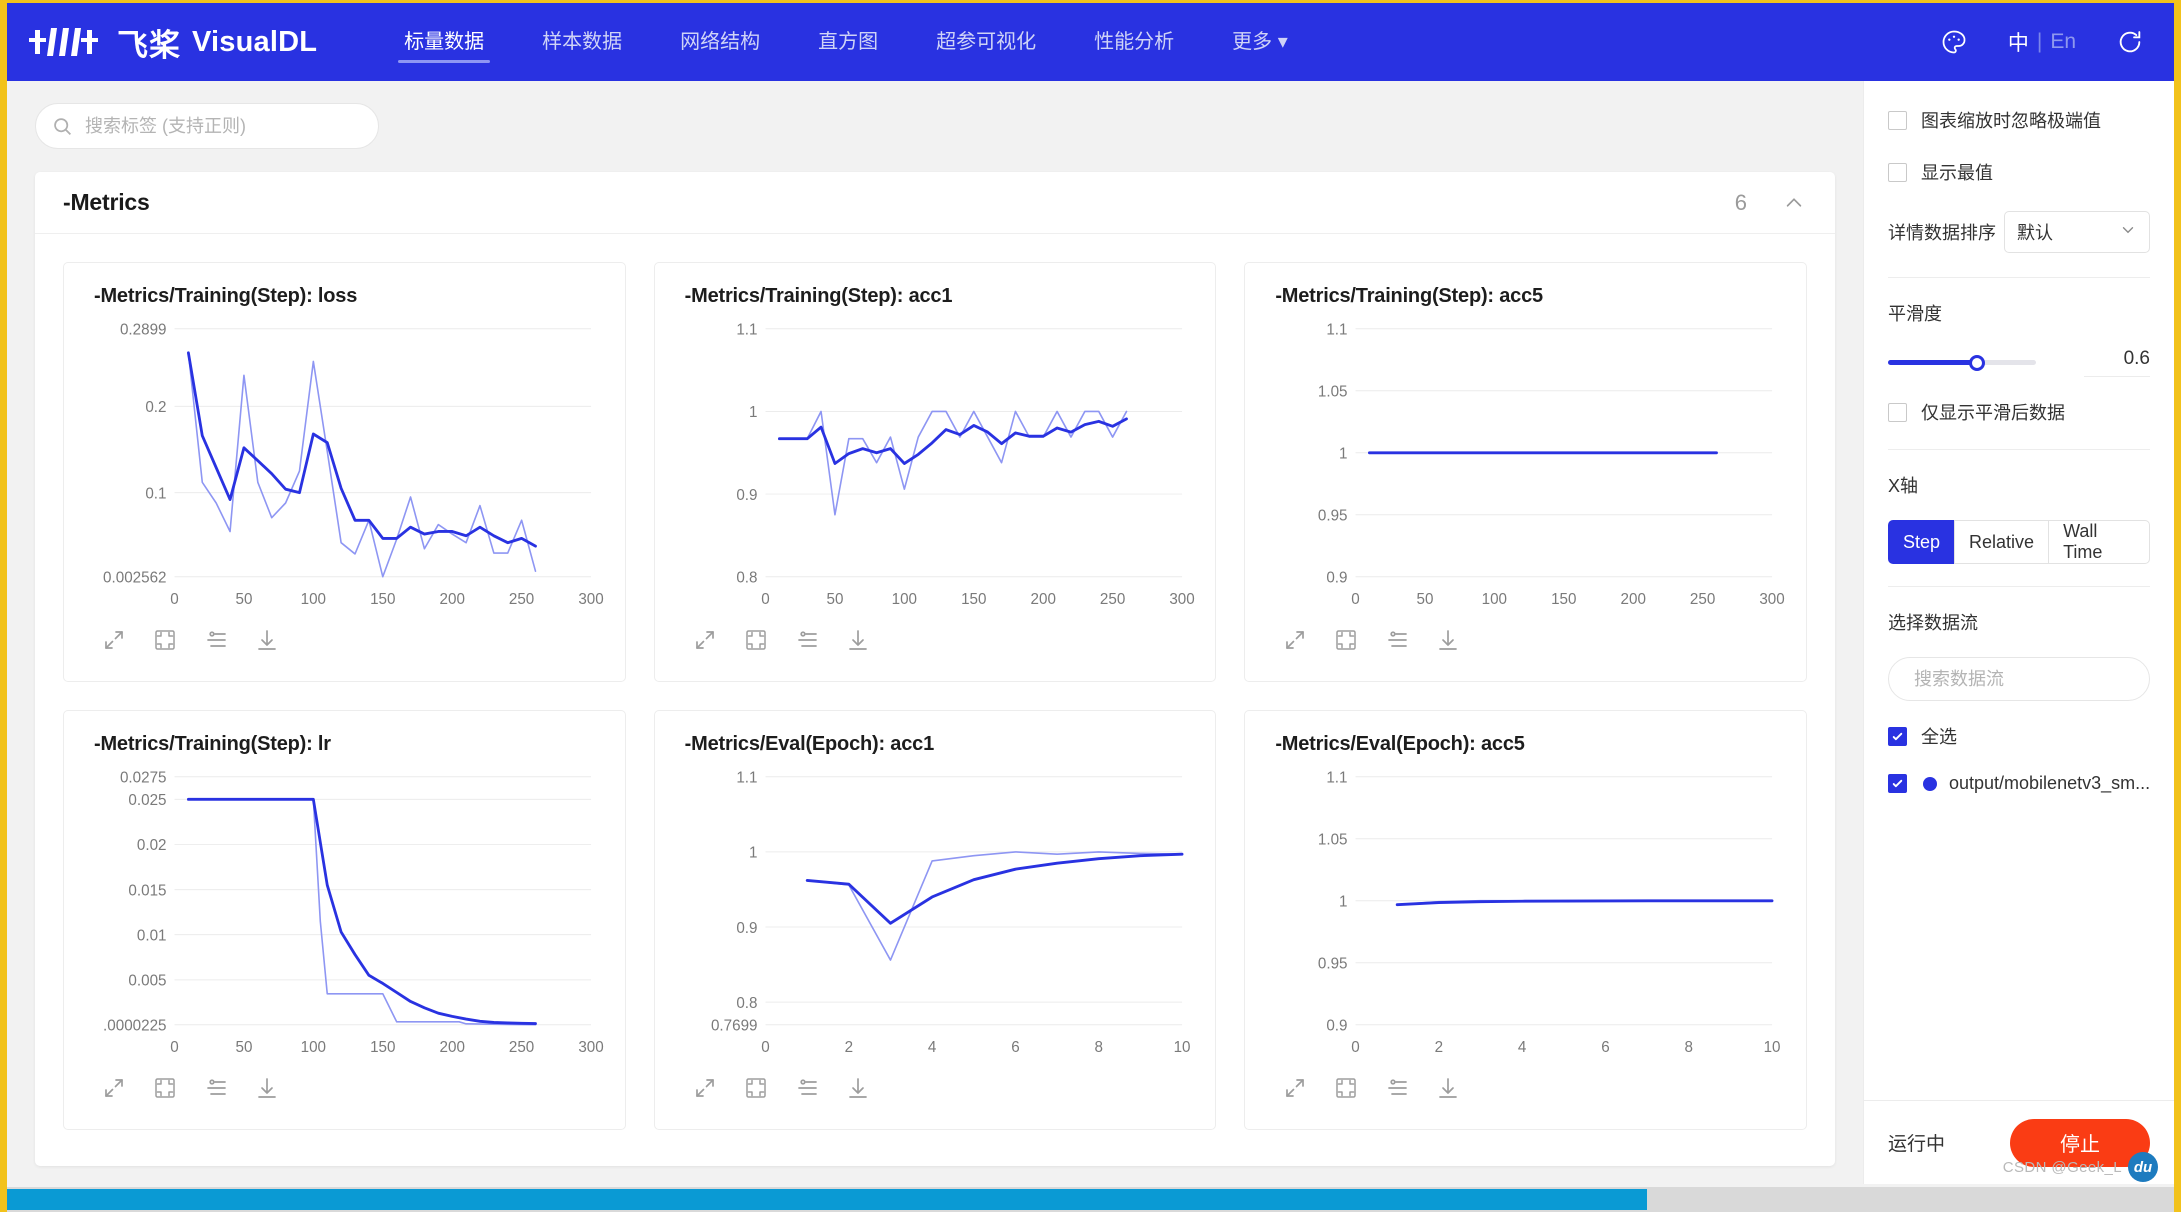 The width and height of the screenshot is (2181, 1212). I want to click on nav-item-histogram: 直方图, so click(848, 42).